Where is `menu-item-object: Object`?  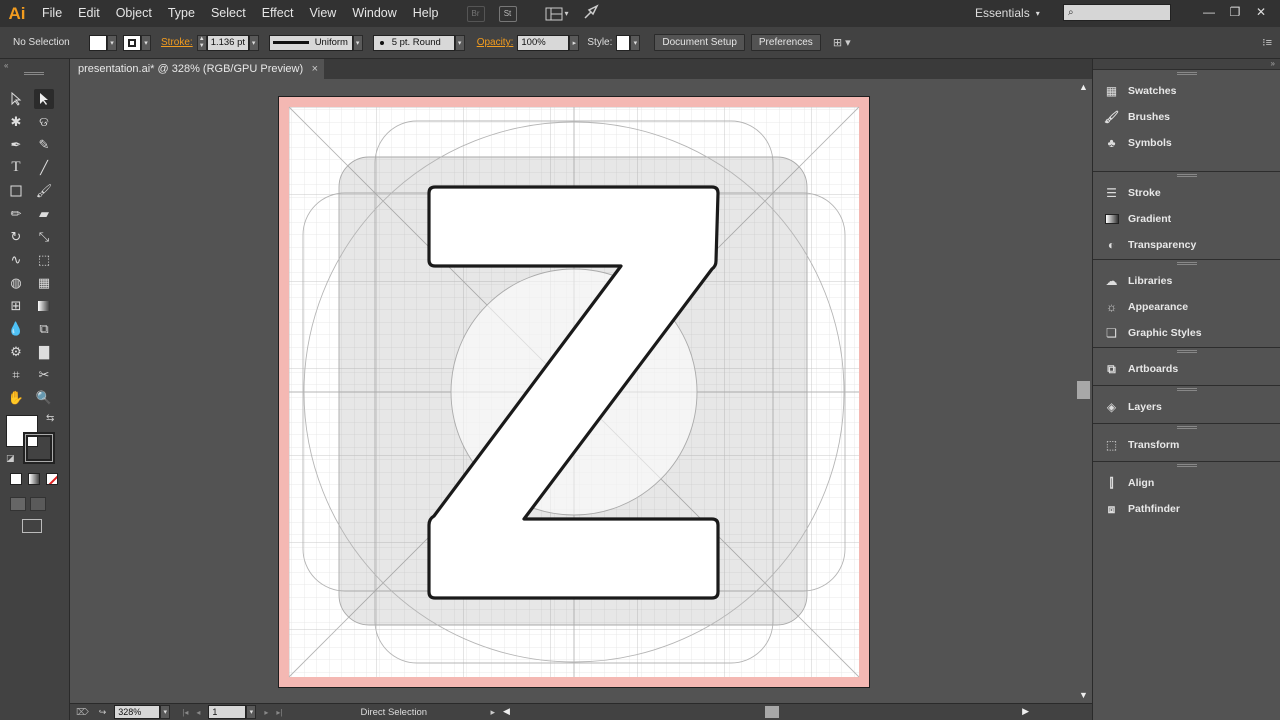 menu-item-object: Object is located at coordinates (134, 13).